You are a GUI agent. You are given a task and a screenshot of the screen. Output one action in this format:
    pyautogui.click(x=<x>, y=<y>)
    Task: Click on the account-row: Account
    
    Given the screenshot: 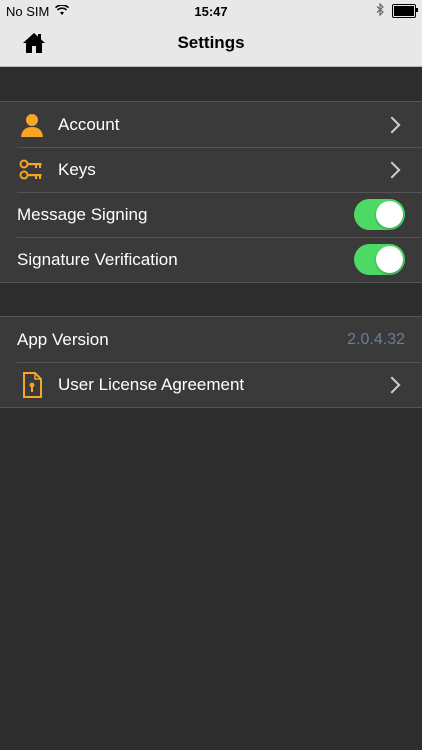 What is the action you would take?
    pyautogui.click(x=211, y=124)
    